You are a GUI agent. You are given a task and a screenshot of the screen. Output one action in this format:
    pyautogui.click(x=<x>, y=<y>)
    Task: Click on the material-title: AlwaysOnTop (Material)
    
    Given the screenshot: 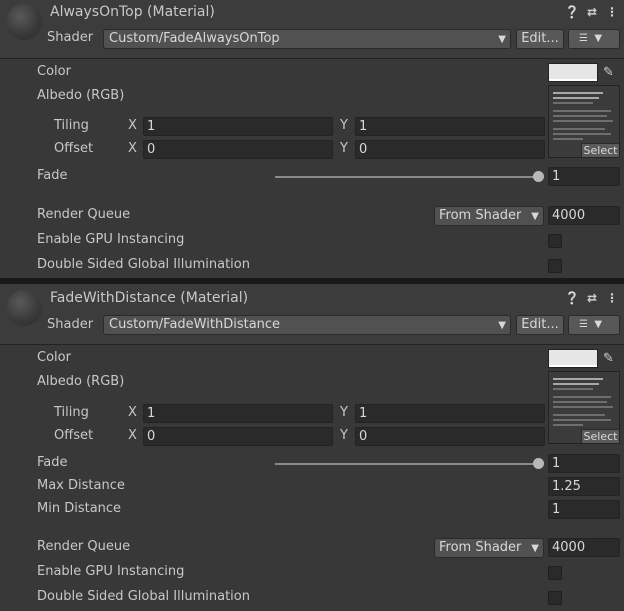 What is the action you would take?
    pyautogui.click(x=132, y=12)
    